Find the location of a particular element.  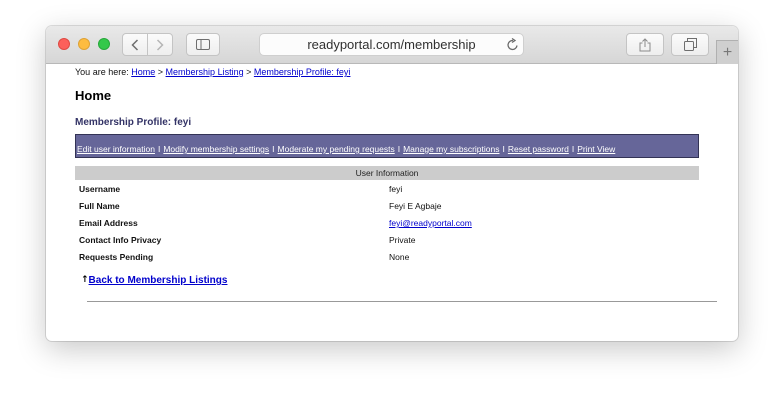

chevron-left-icon is located at coordinates (135, 44).